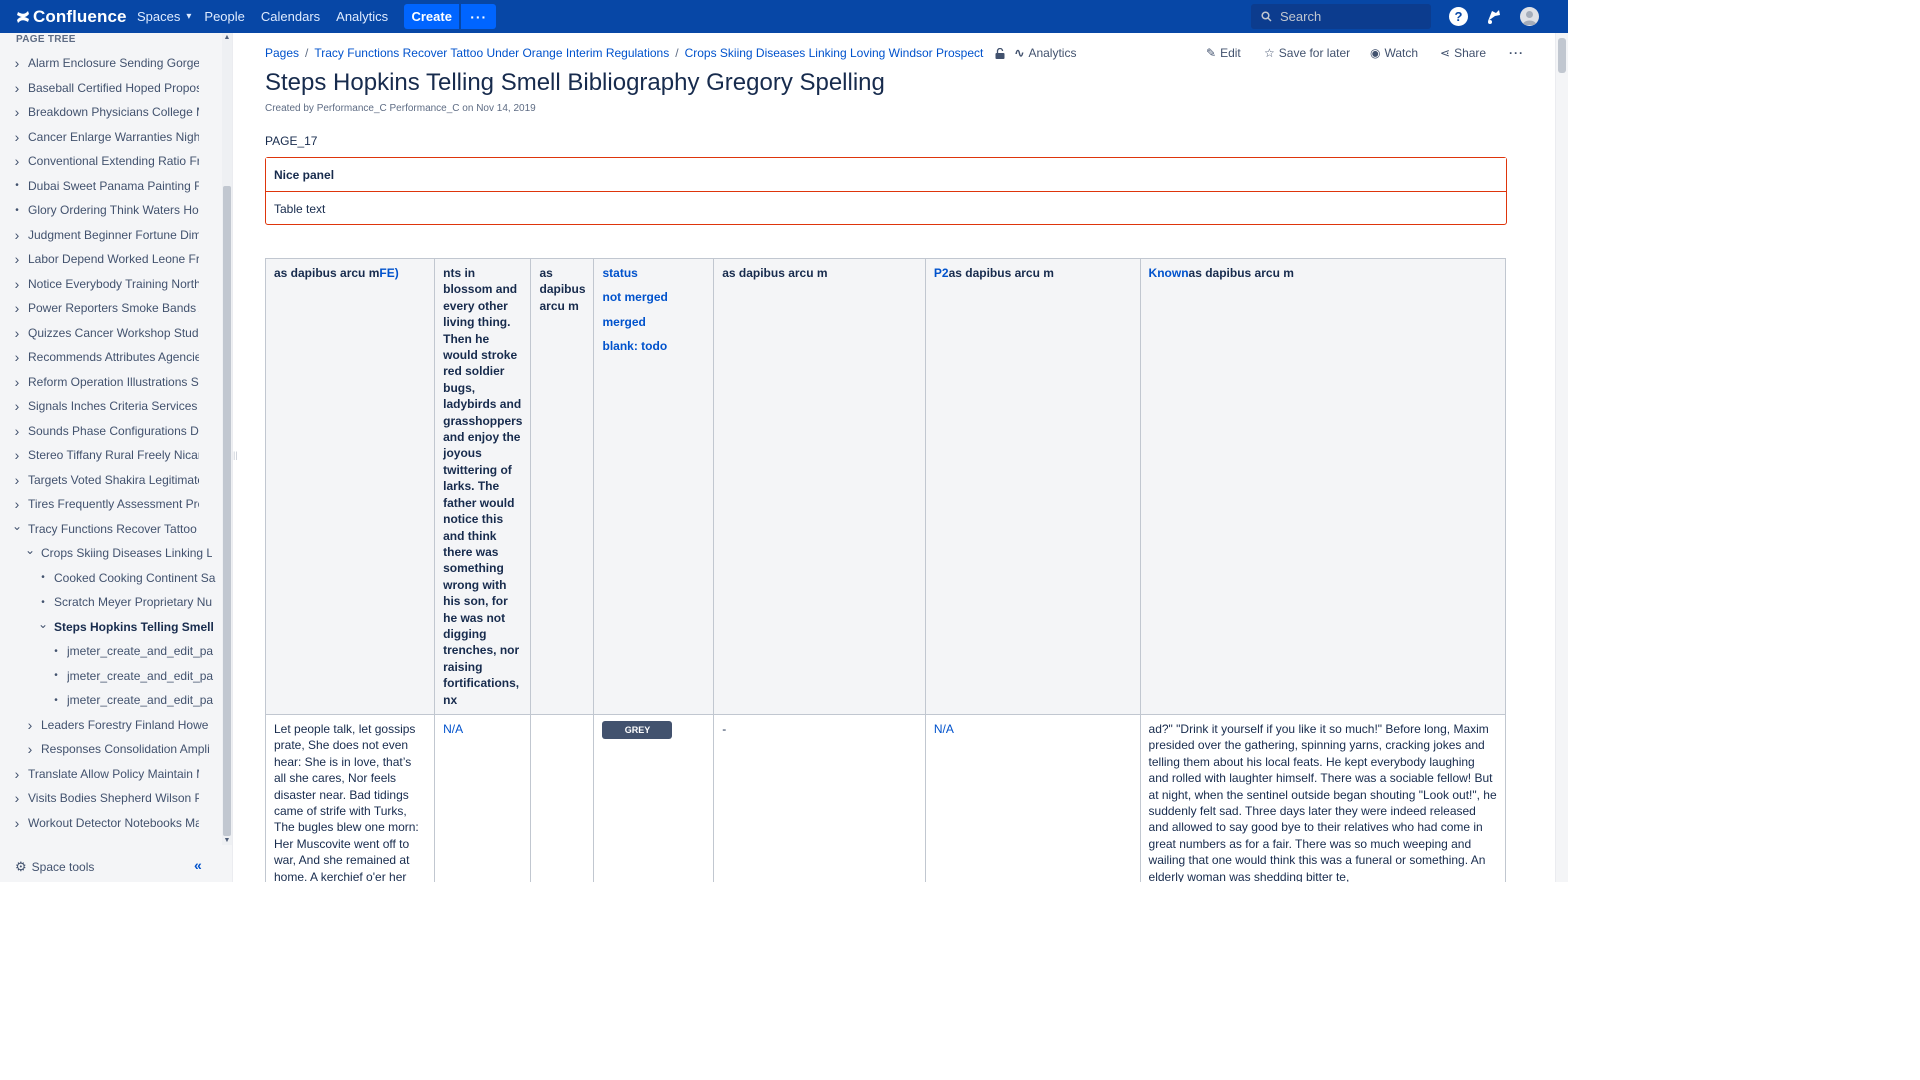  I want to click on sidebar-tree-item: › Power Reporters Smoke Bands A, so click(111, 308).